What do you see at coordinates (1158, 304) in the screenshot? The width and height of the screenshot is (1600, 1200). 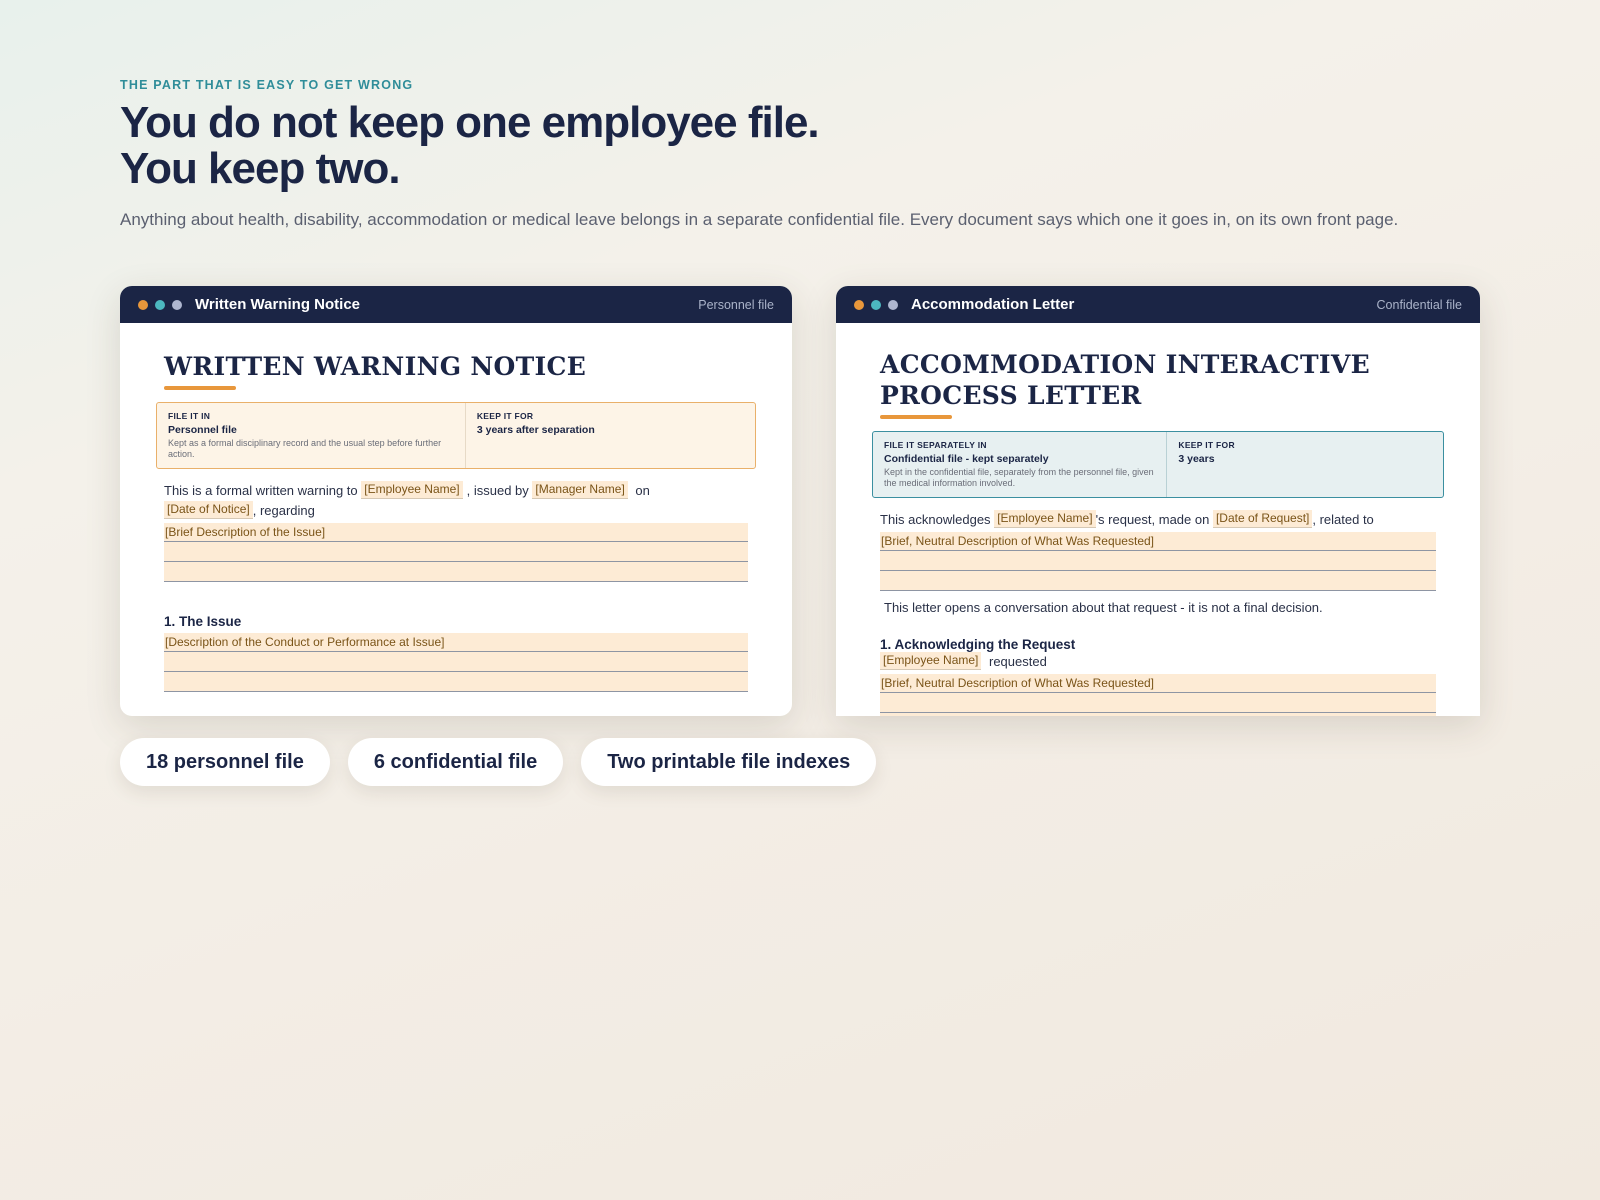 I see `window-titlebar: Accommodation Letter Confidential file` at bounding box center [1158, 304].